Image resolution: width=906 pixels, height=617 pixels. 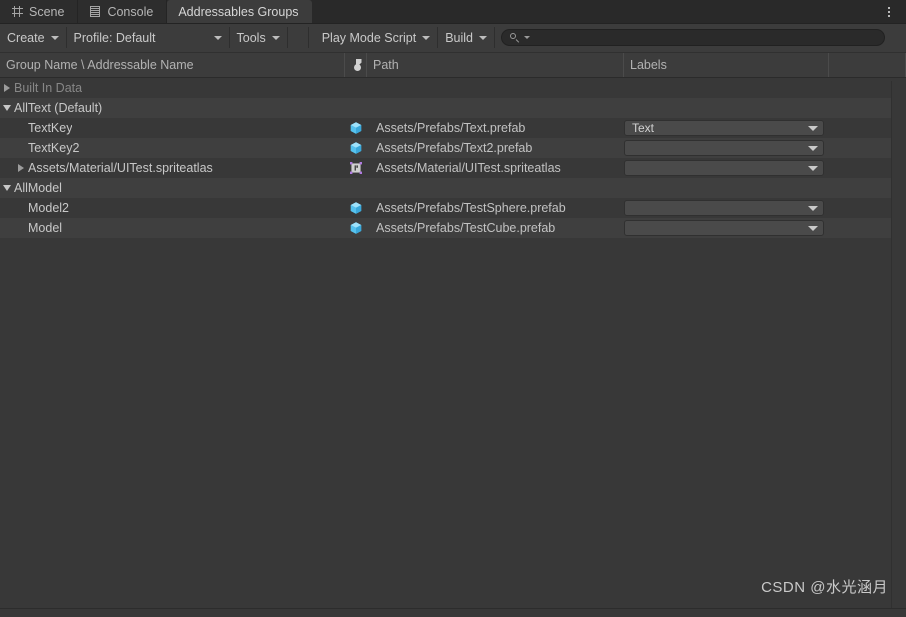 What do you see at coordinates (453, 128) in the screenshot?
I see `table-row: TextKey Assets/Prefabs/Text.prefab Text` at bounding box center [453, 128].